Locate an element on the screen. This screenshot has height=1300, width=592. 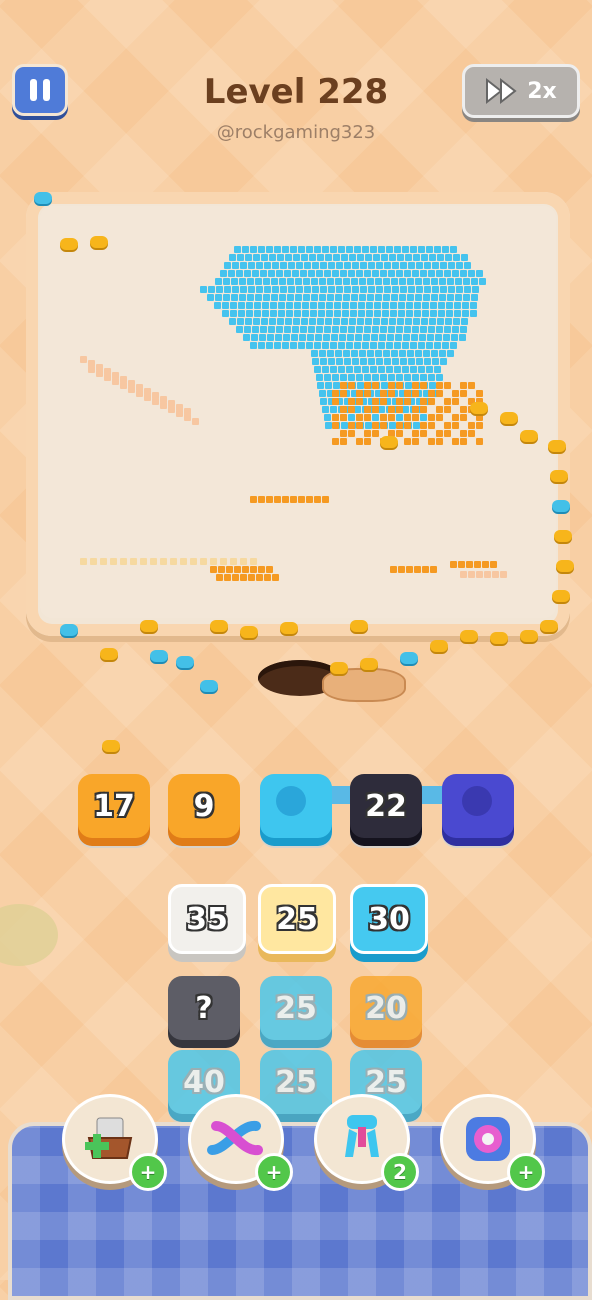
speed-toggle-button: 2x is located at coordinates (521, 91).